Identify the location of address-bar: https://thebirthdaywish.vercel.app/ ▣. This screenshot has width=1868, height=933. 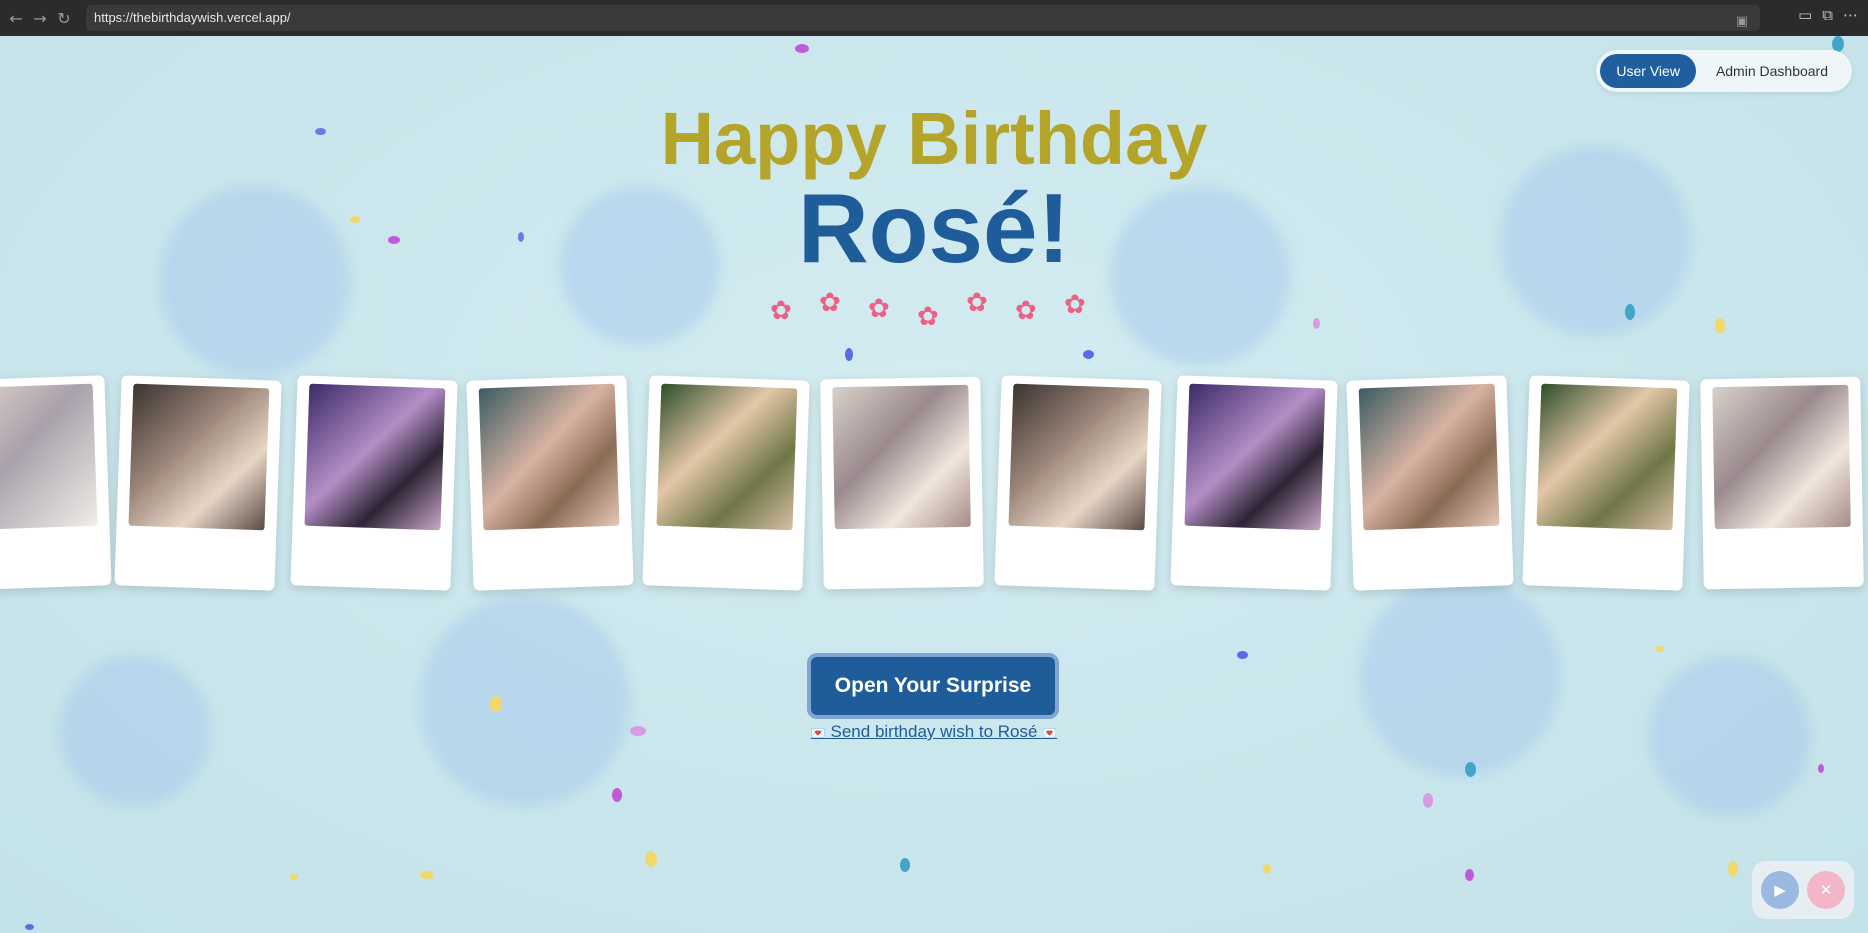
(923, 18).